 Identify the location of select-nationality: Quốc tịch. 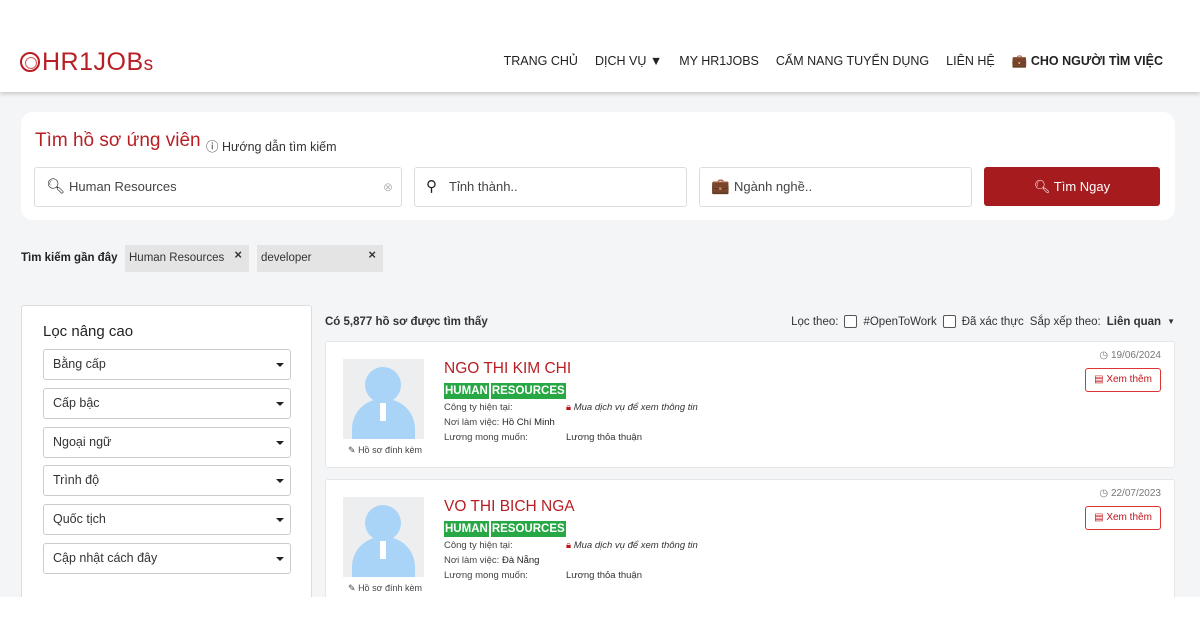
(167, 519).